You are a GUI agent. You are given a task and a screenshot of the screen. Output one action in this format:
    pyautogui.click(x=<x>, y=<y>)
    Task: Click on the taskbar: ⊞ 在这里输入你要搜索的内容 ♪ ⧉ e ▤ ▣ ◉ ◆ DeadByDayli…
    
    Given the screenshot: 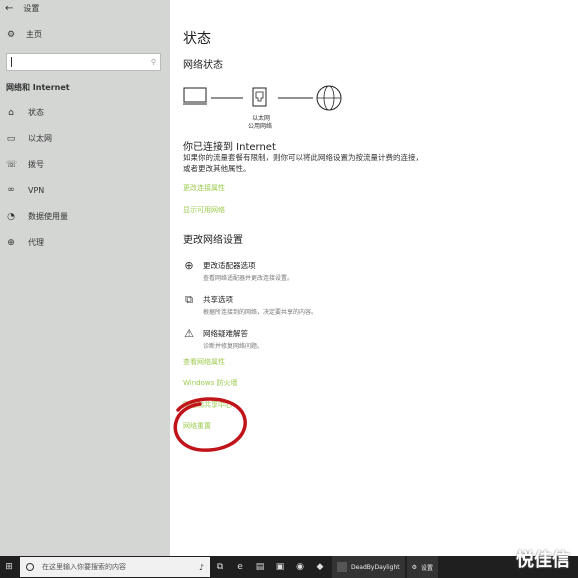 What is the action you would take?
    pyautogui.click(x=289, y=567)
    